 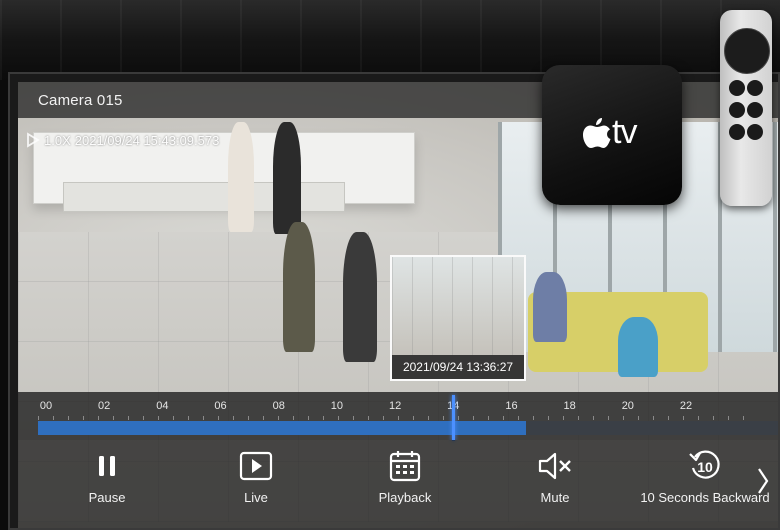 I want to click on rewind-10-icon: 10, so click(x=705, y=466).